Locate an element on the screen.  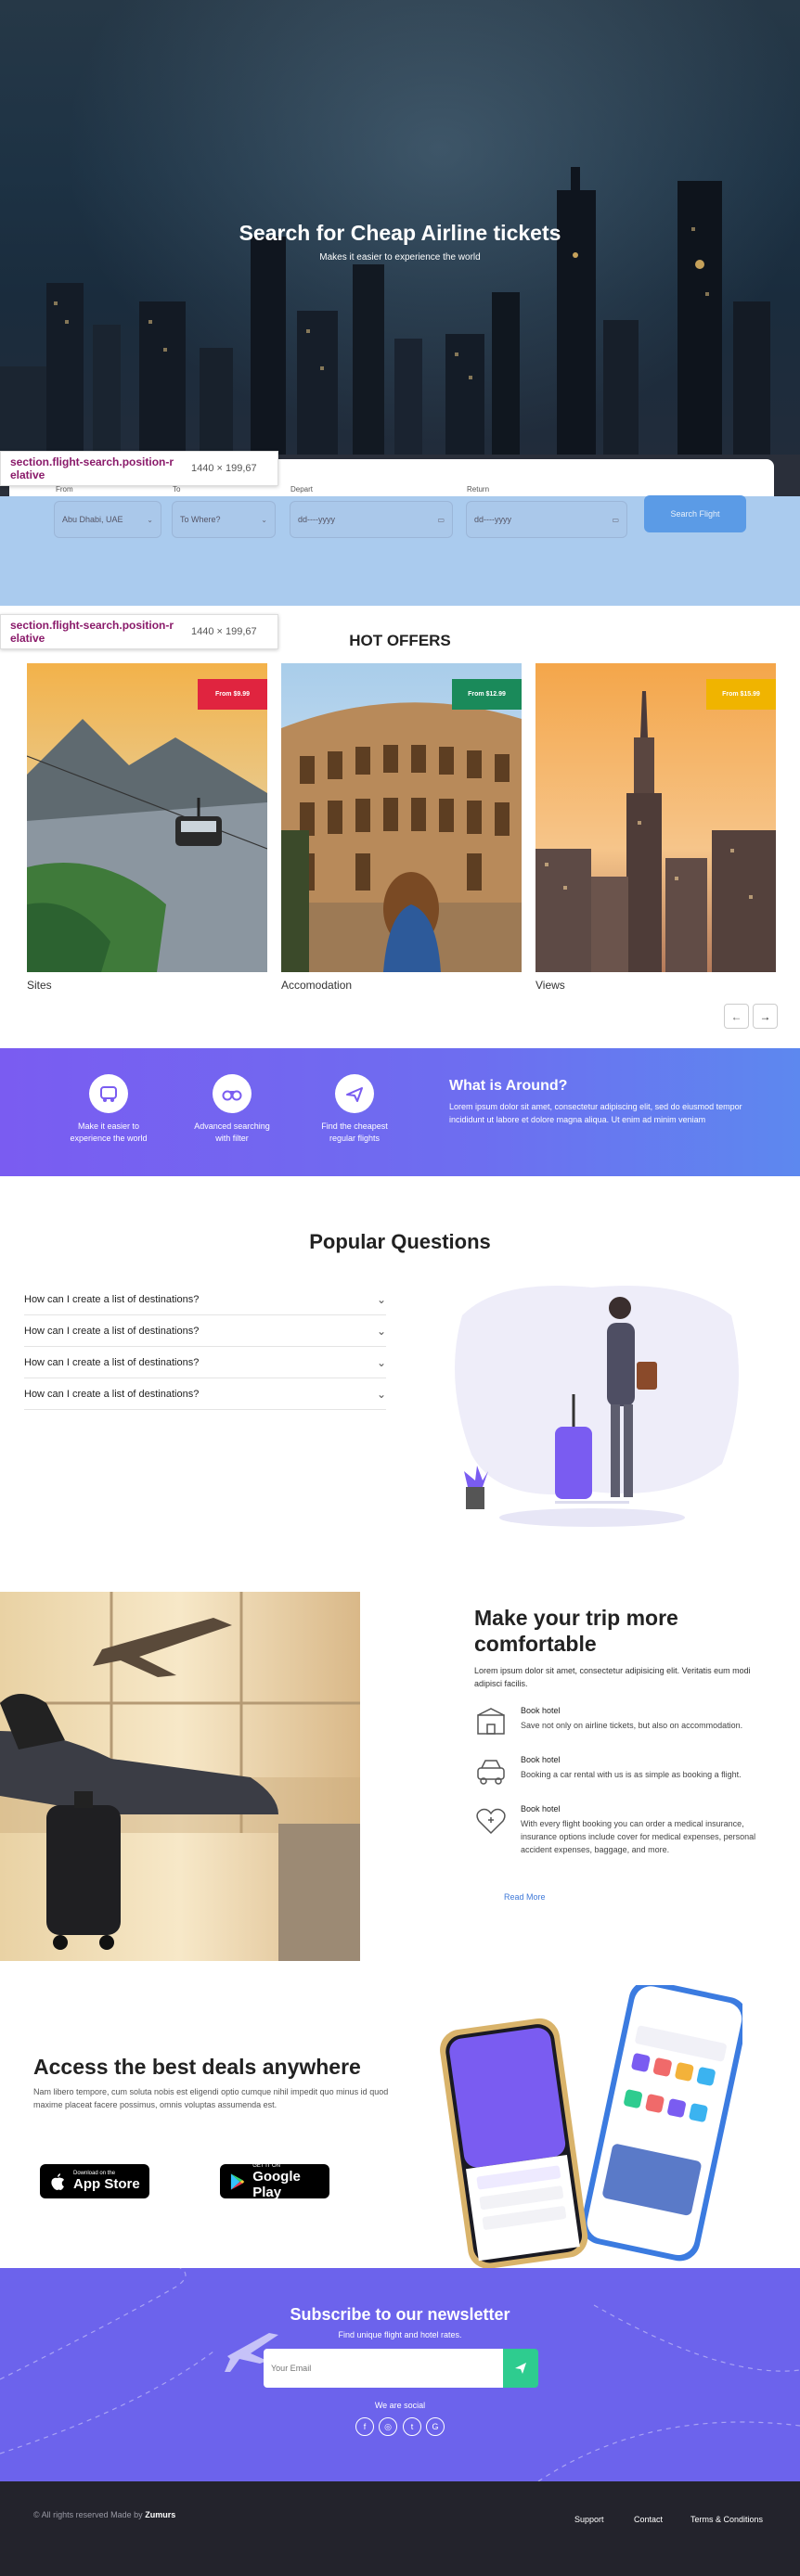
feature-label-line: Make it easier to is located at coordinates (108, 1126).